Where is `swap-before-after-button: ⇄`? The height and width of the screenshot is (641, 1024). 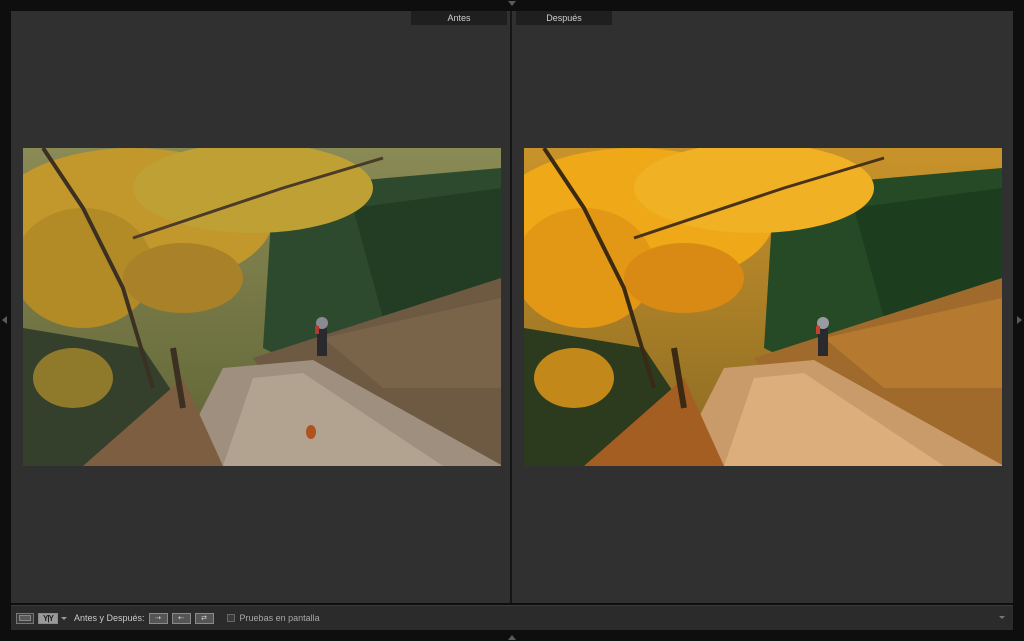 swap-before-after-button: ⇄ is located at coordinates (204, 618).